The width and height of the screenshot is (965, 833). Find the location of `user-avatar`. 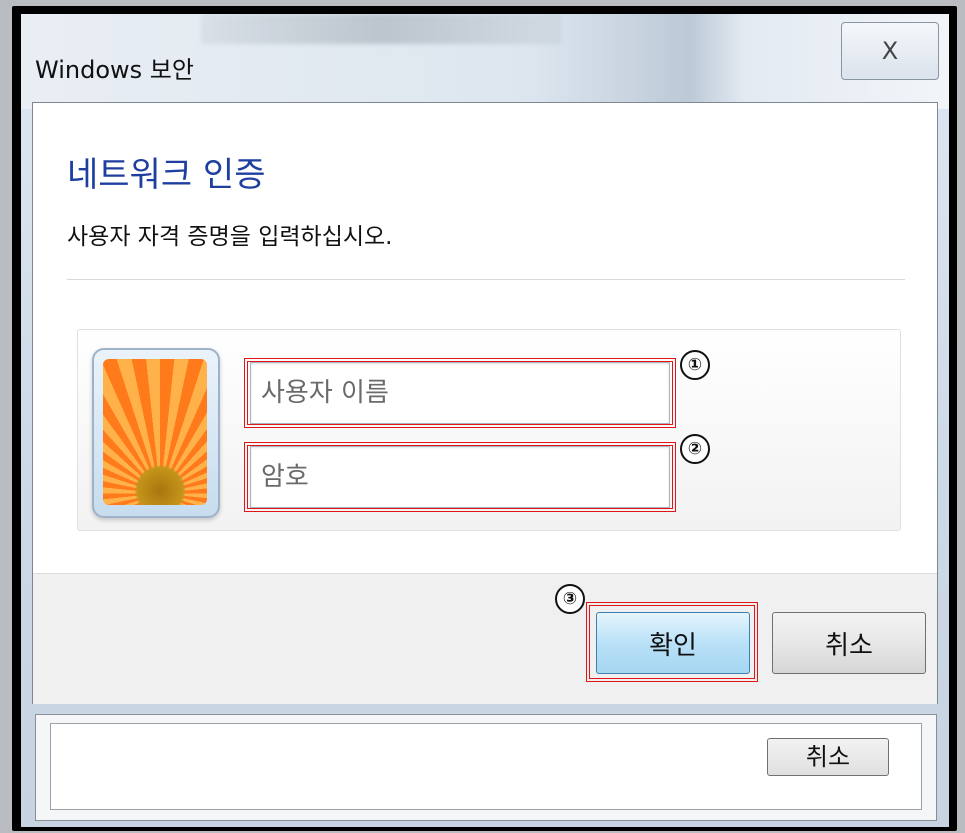

user-avatar is located at coordinates (156, 433).